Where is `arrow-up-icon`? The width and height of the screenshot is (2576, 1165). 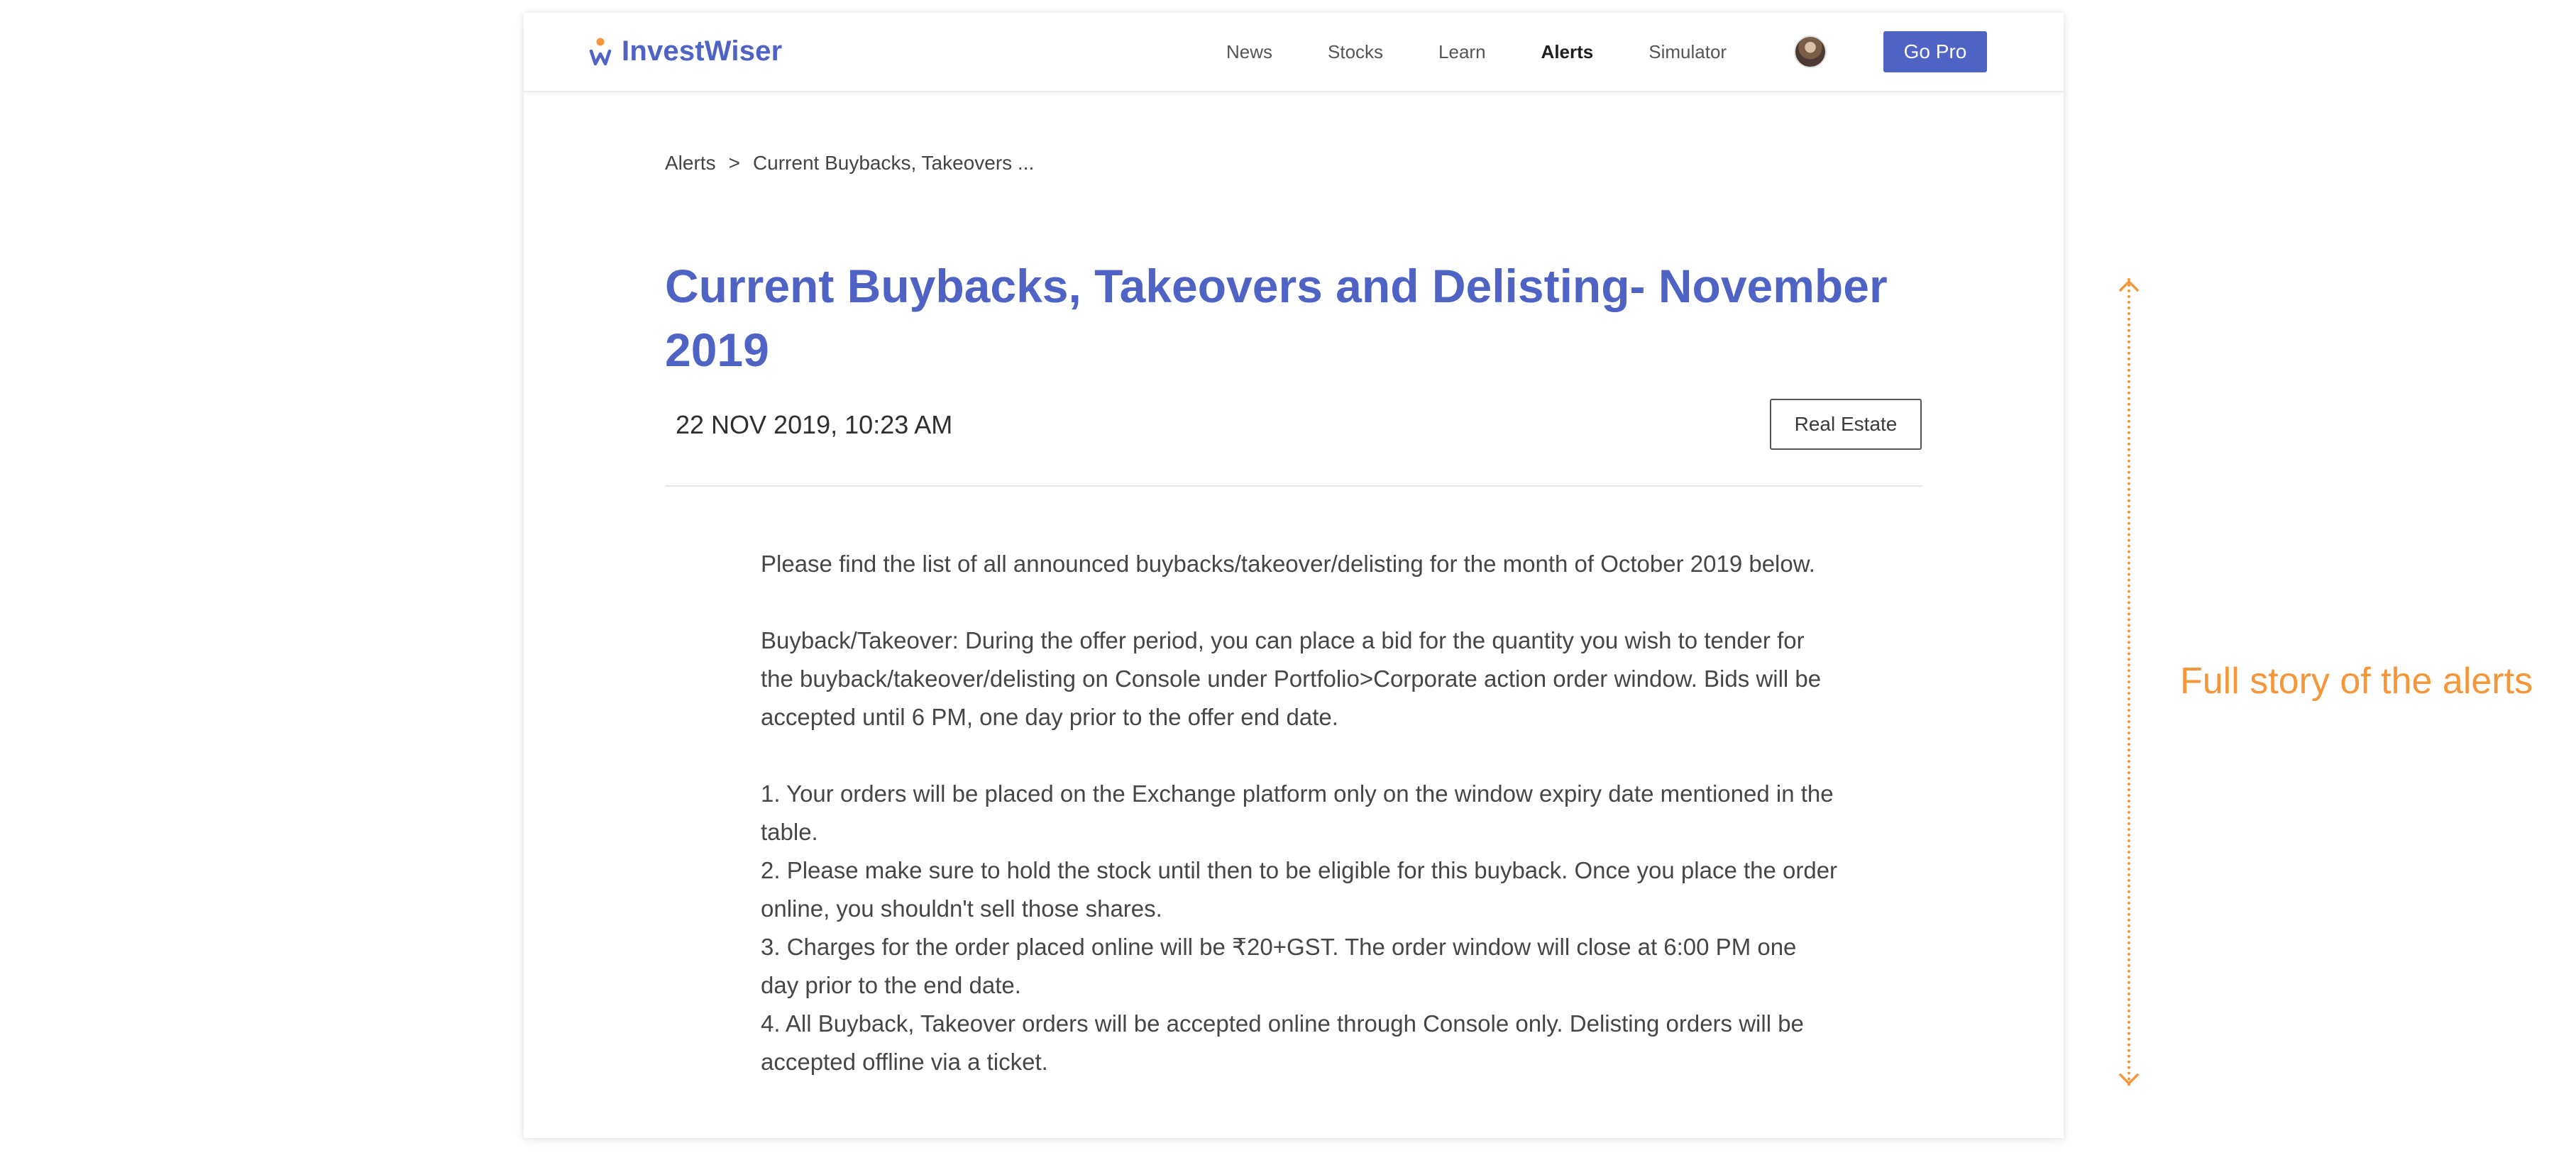 arrow-up-icon is located at coordinates (2129, 286).